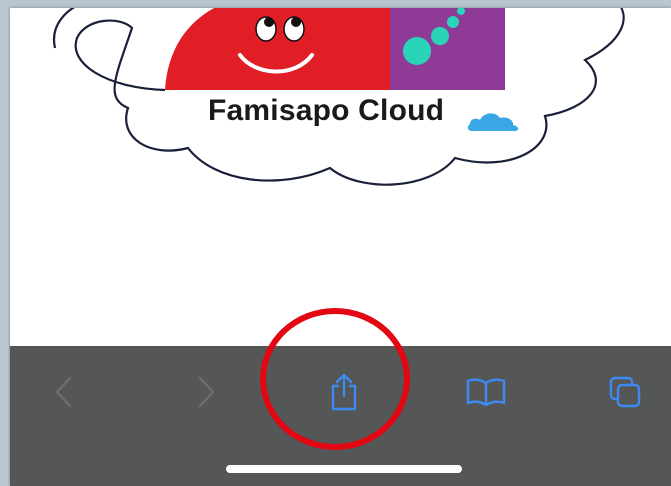 This screenshot has height=486, width=671. I want to click on back-button, so click(64, 392).